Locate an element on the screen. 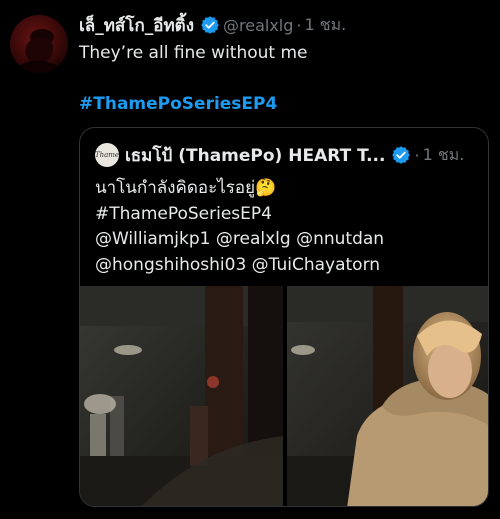  tweet-text: They’re all fine without me is located at coordinates (193, 53).